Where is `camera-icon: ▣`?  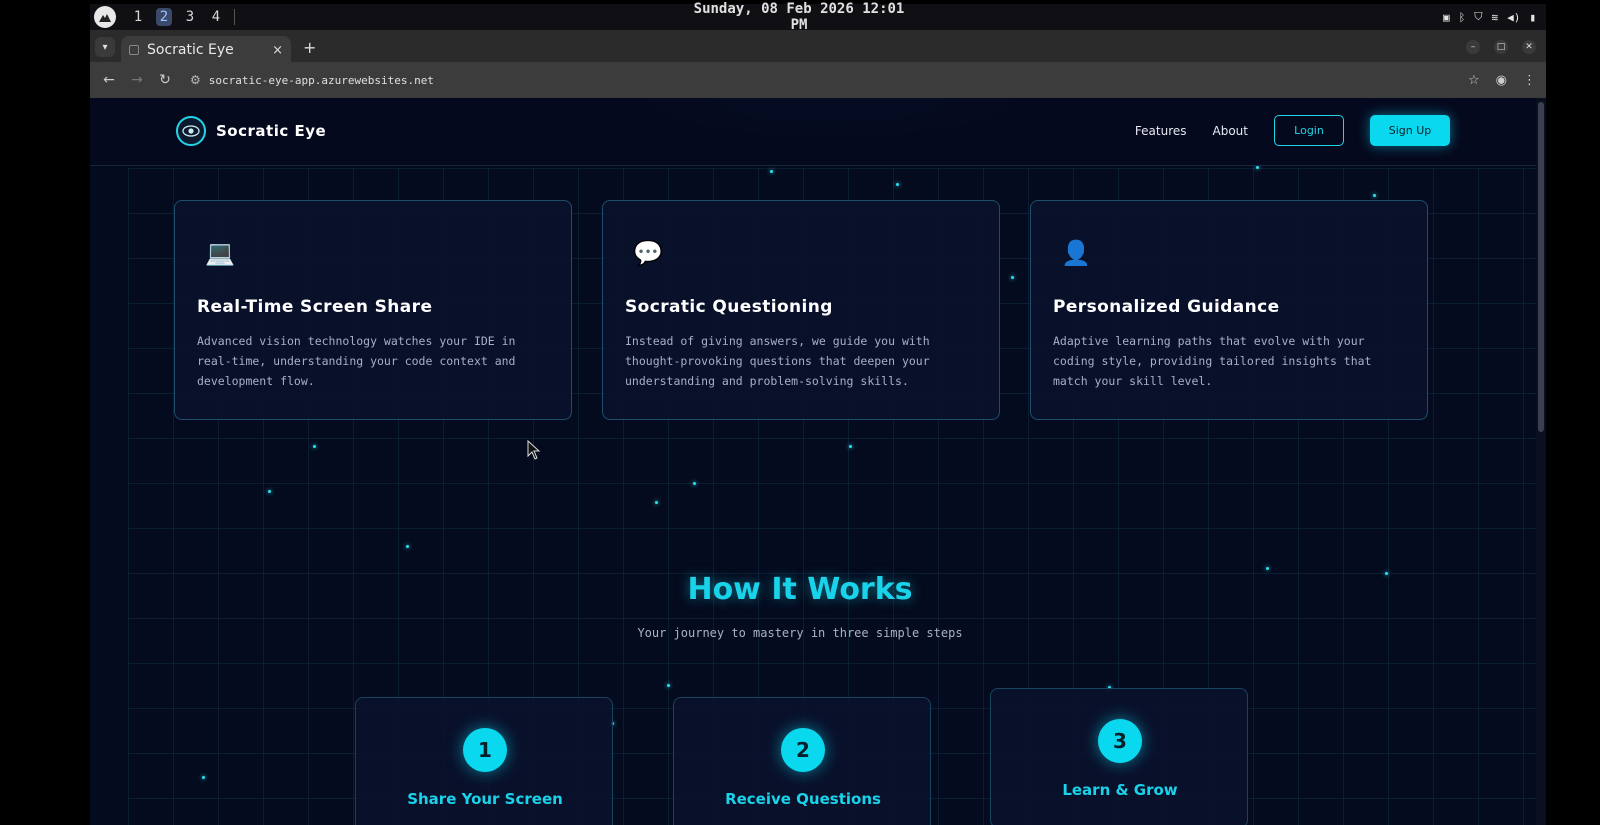
camera-icon: ▣ is located at coordinates (1446, 17).